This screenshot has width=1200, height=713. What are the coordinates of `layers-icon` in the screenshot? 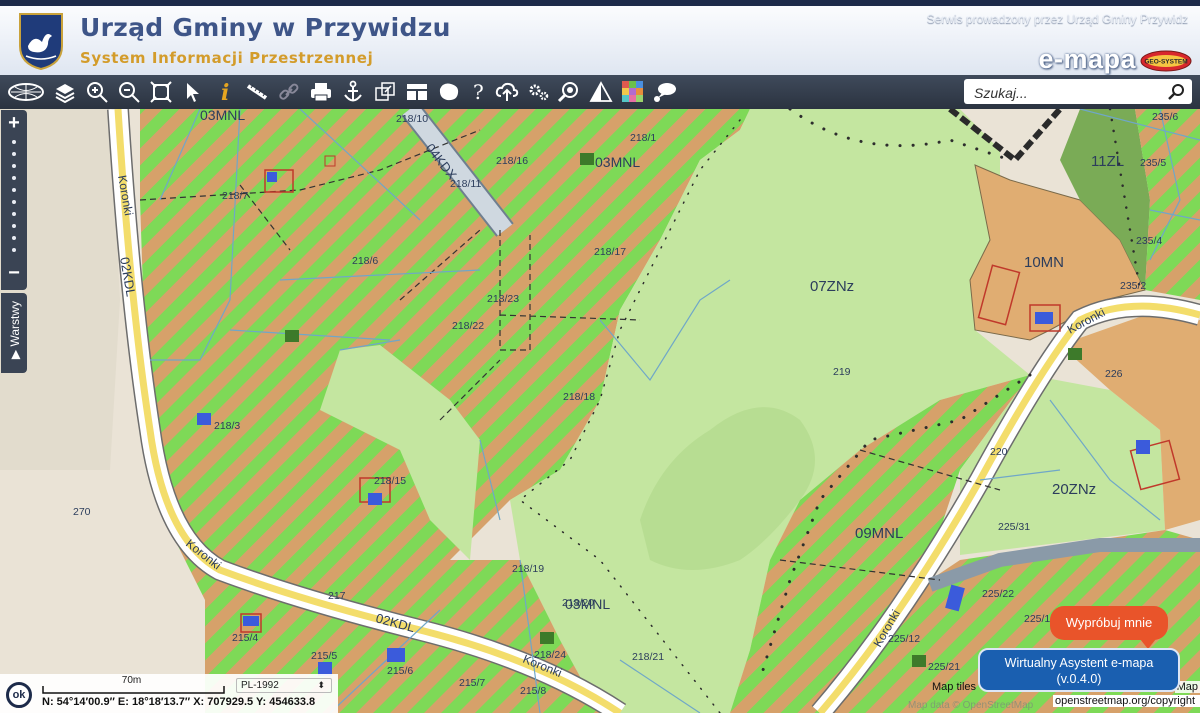 It's located at (65, 92).